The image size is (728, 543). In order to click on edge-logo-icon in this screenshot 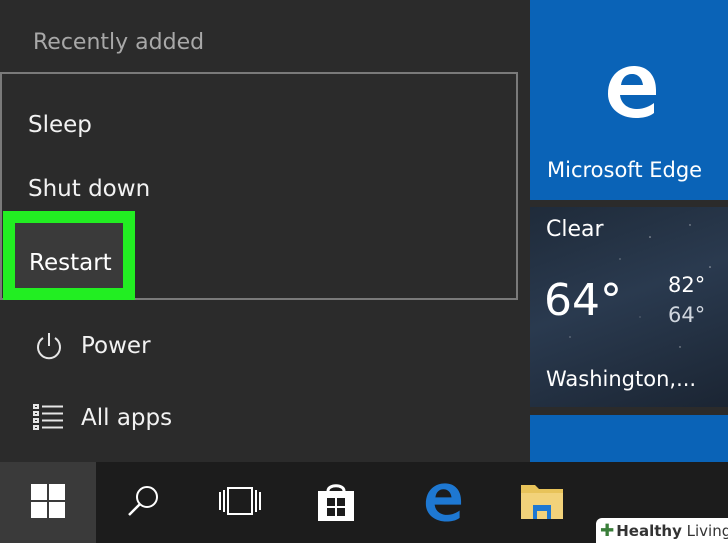, I will do `click(630, 90)`.